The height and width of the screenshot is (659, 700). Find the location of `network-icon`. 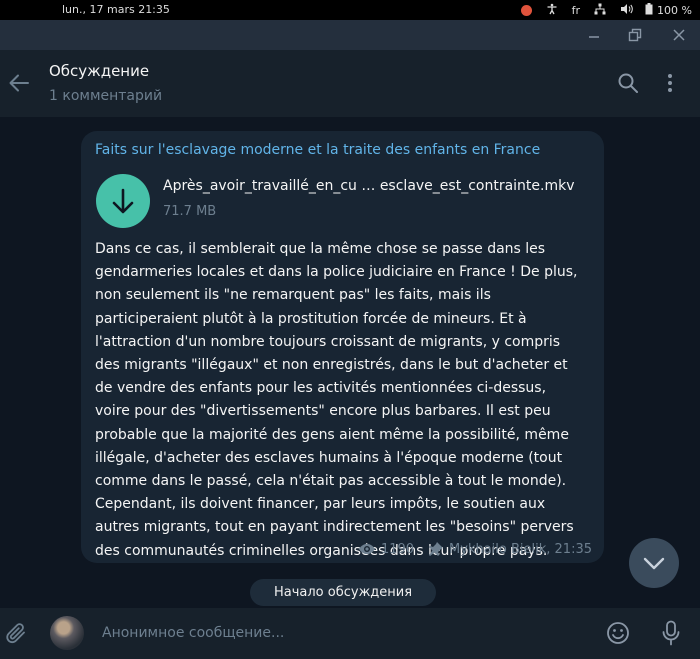

network-icon is located at coordinates (600, 10).